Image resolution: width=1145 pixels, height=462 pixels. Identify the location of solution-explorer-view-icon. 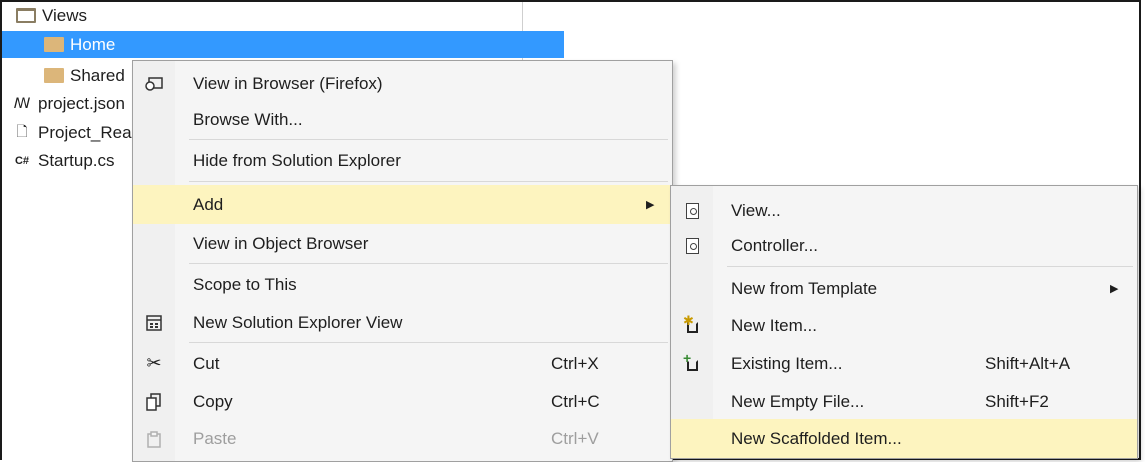
(154, 323).